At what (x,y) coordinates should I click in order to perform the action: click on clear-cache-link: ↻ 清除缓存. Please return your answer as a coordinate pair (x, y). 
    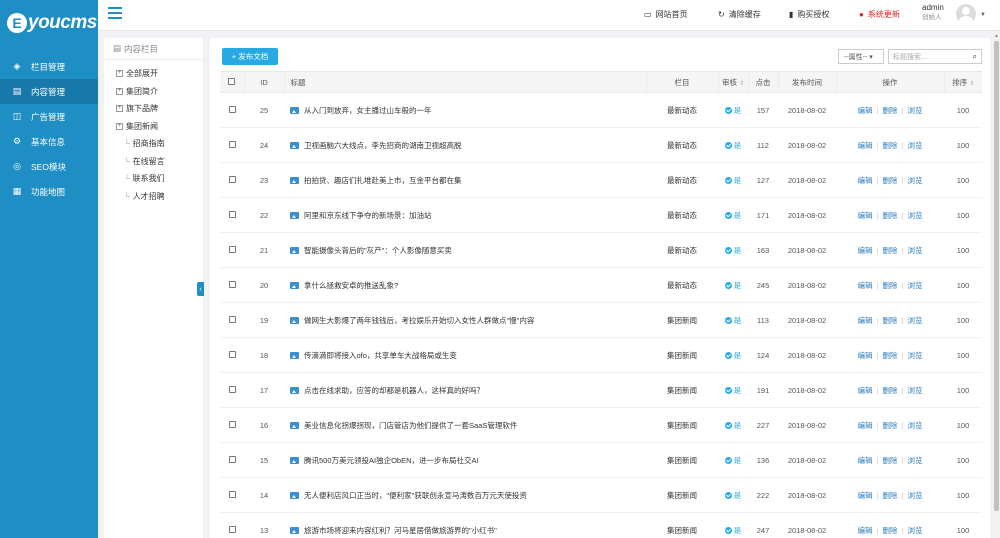
    Looking at the image, I should click on (739, 14).